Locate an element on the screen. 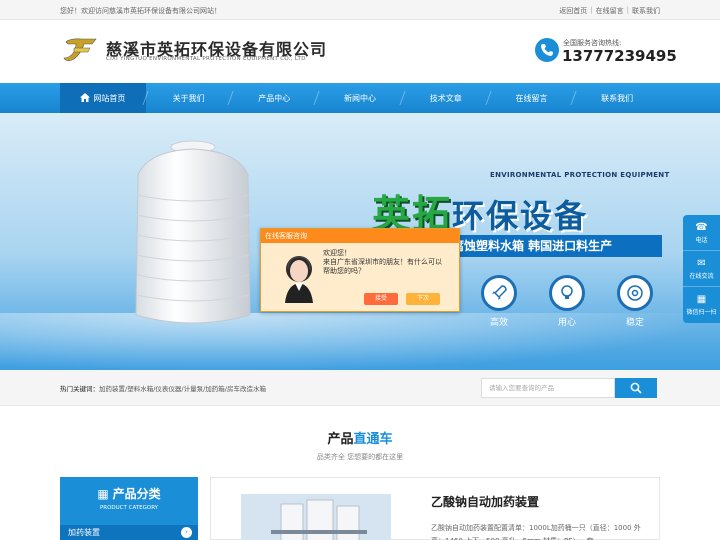  float-chat: ✉ 在线交流 is located at coordinates (701, 269).